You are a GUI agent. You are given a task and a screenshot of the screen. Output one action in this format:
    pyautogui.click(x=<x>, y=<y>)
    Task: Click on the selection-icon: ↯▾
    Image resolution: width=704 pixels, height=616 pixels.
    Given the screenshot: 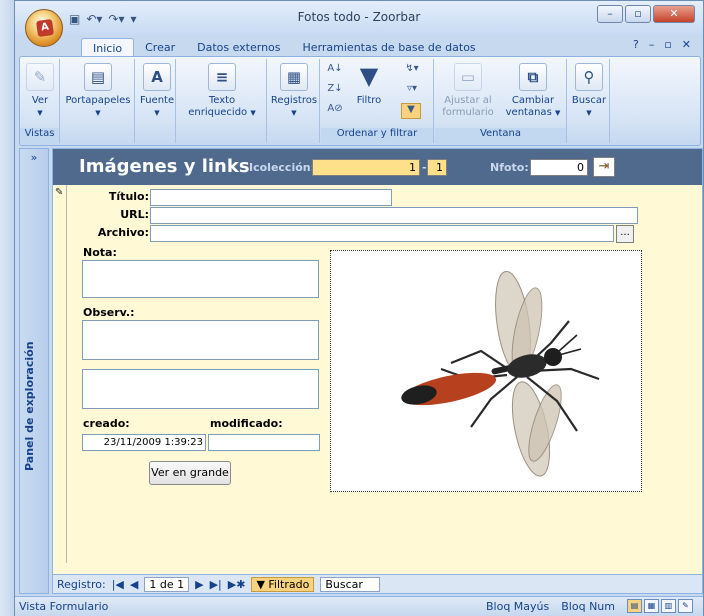 What is the action you would take?
    pyautogui.click(x=412, y=70)
    